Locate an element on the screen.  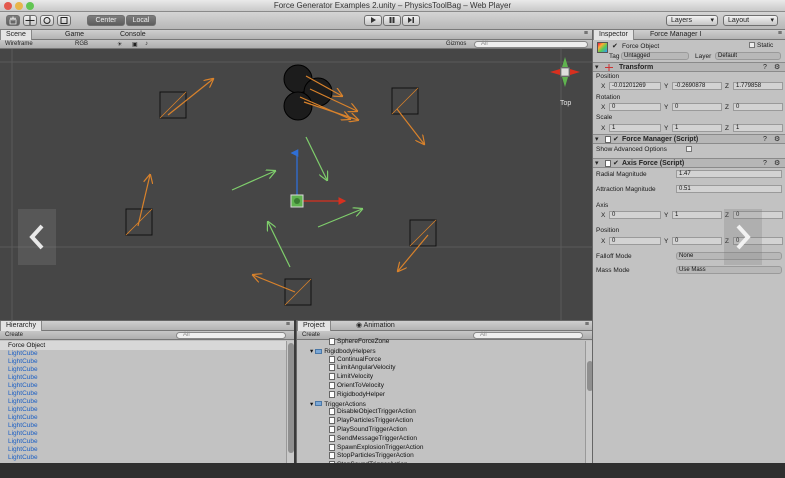
orientation-gizmo: Top is located at coordinates (565, 83).